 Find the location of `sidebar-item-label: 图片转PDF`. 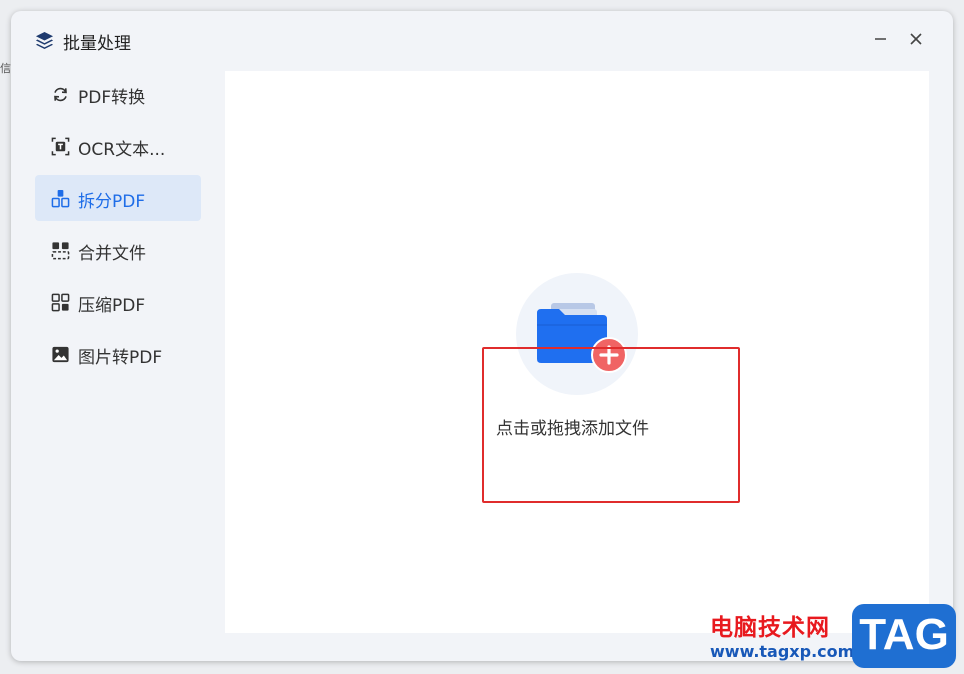

sidebar-item-label: 图片转PDF is located at coordinates (120, 358).